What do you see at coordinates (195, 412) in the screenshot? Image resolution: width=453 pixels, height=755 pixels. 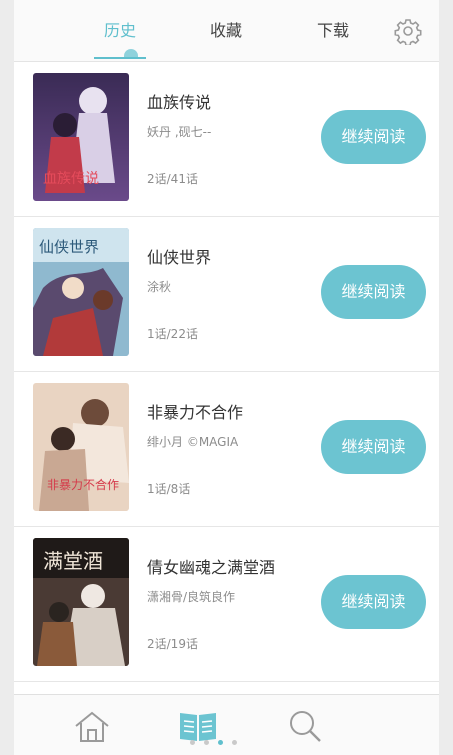 I see `comic-title: 非暴力不合作` at bounding box center [195, 412].